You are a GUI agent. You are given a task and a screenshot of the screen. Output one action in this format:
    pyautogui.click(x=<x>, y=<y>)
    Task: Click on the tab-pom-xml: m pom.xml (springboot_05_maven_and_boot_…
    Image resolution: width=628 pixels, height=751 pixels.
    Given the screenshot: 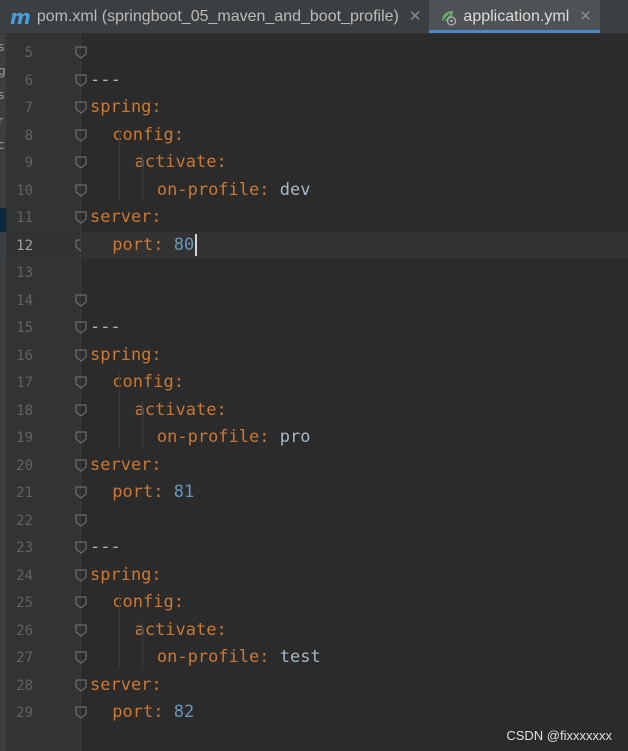 What is the action you would take?
    pyautogui.click(x=214, y=16)
    